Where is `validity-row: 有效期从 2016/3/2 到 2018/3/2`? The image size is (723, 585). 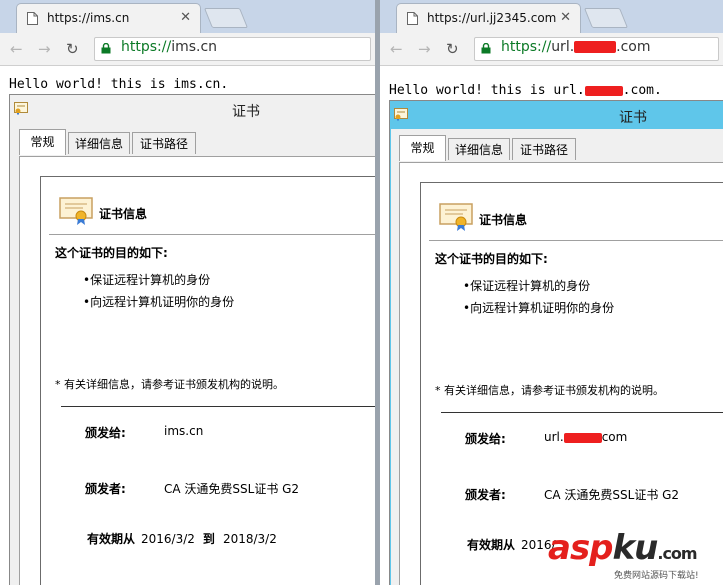
validity-row: 有效期从 2016/3/2 到 2018/3/2 is located at coordinates (182, 538).